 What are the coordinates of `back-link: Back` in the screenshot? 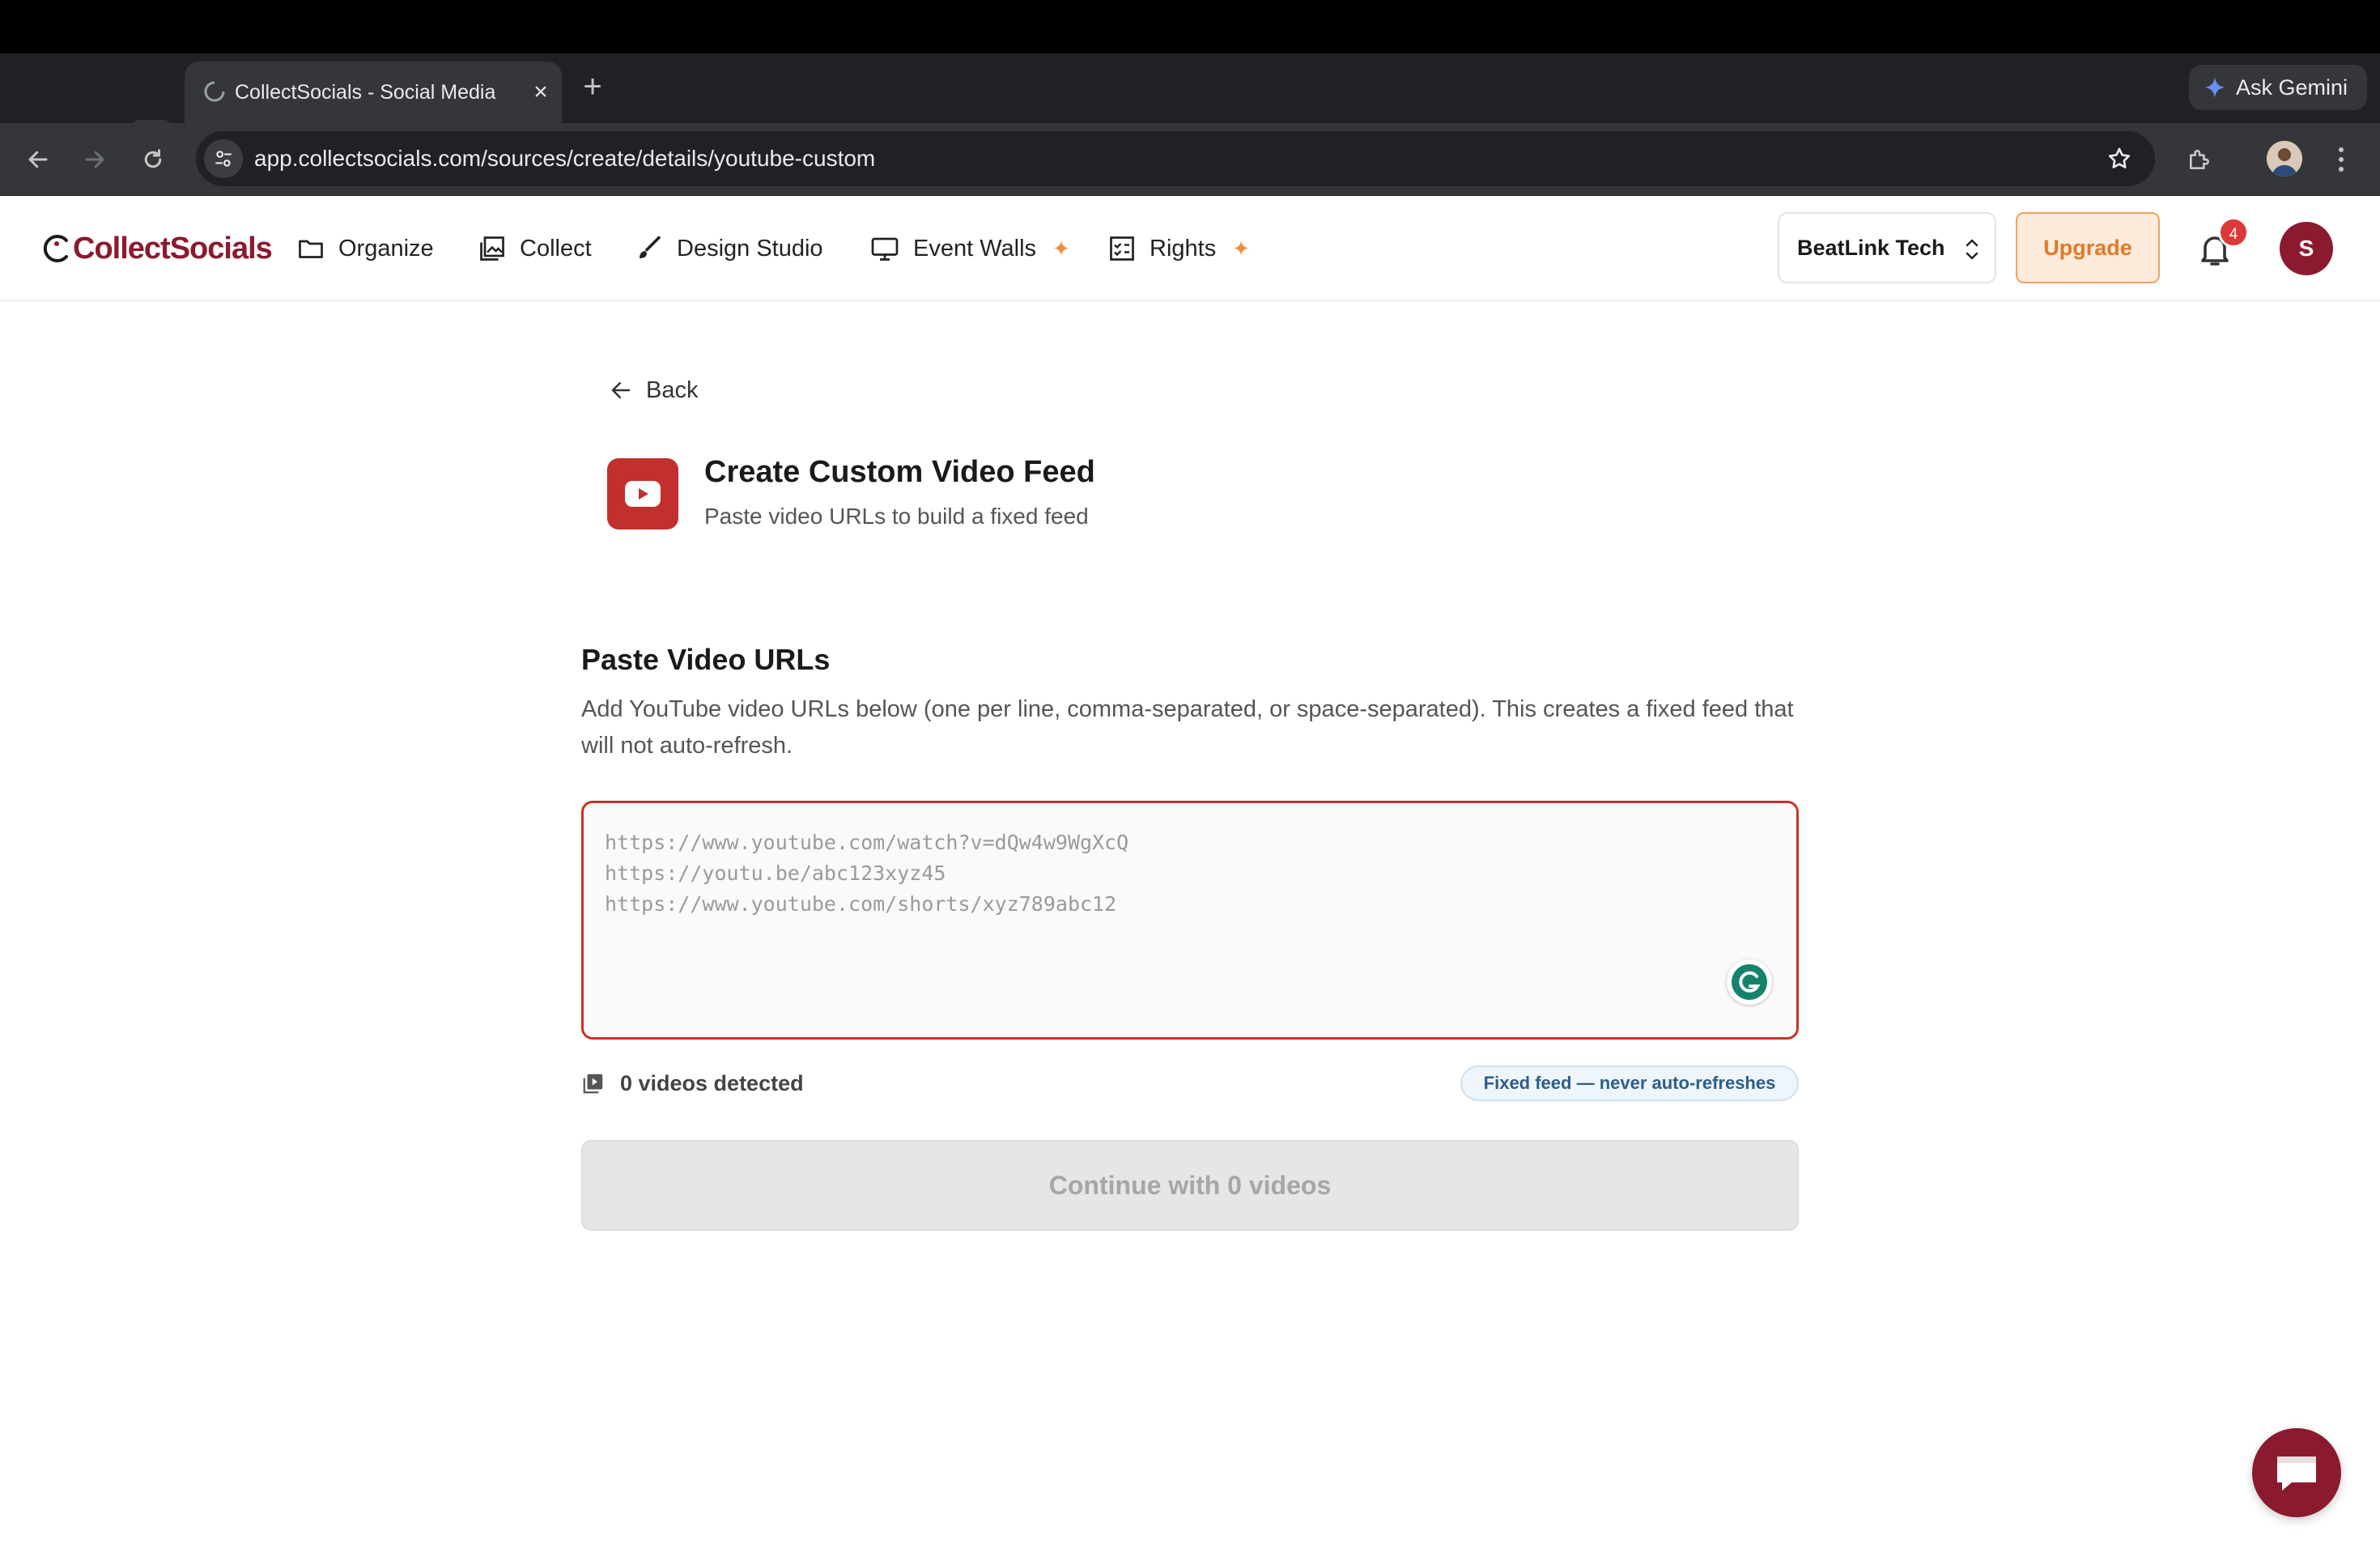 It's located at (653, 390).